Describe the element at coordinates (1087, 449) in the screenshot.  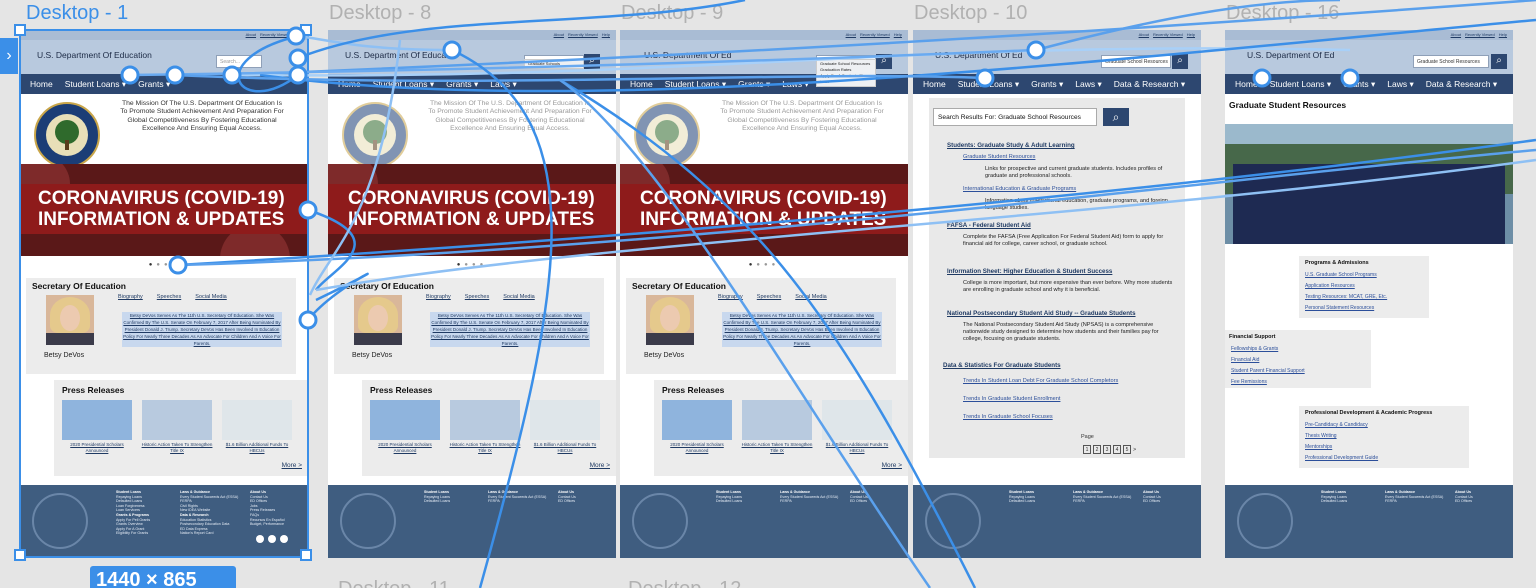
I see `page-1: 1` at that location.